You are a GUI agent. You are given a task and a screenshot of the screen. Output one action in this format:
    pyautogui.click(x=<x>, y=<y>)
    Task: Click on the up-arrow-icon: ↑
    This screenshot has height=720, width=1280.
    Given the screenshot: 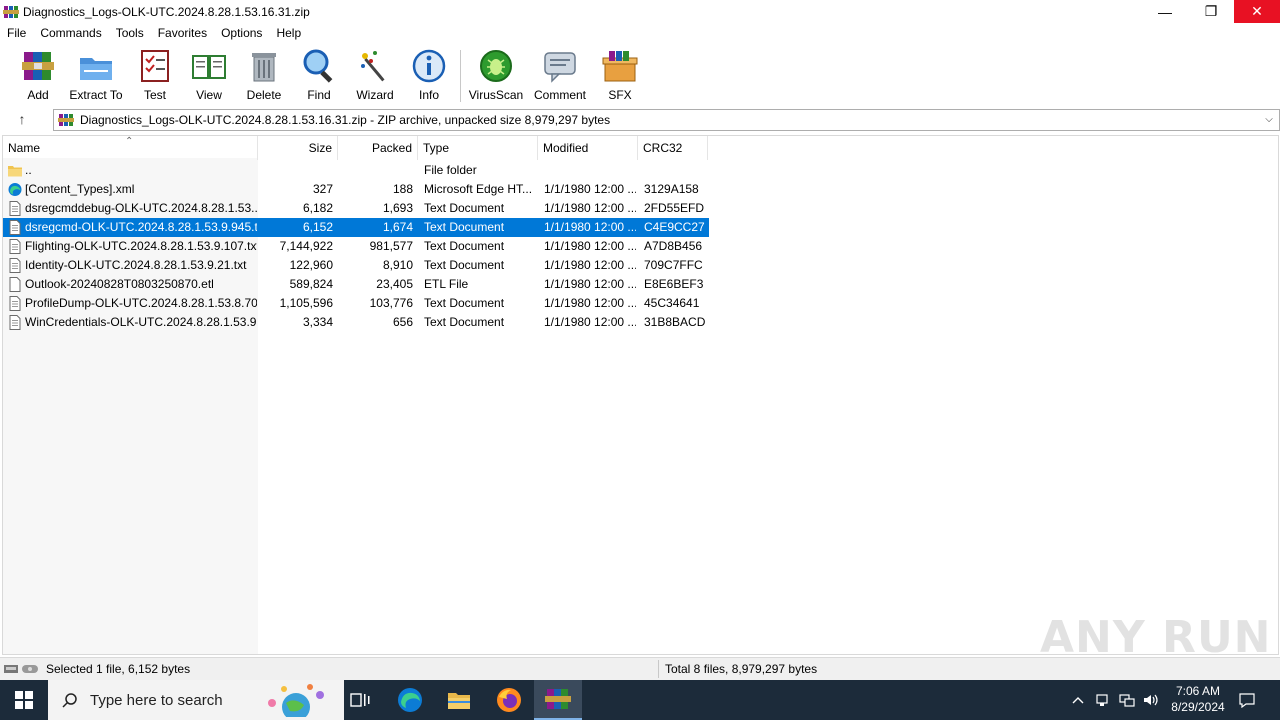 What is the action you would take?
    pyautogui.click(x=22, y=120)
    